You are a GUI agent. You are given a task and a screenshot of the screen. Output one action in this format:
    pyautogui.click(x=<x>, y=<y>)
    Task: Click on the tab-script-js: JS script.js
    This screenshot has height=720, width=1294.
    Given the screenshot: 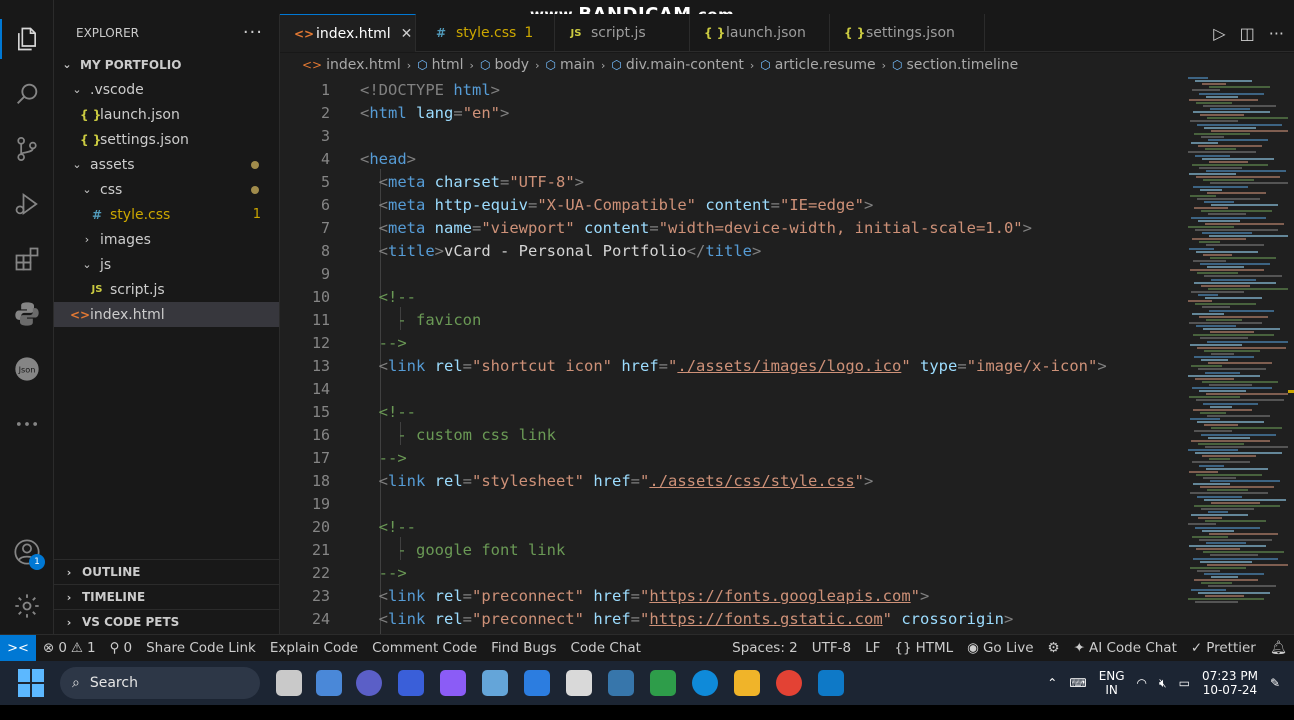 What is the action you would take?
    pyautogui.click(x=622, y=33)
    